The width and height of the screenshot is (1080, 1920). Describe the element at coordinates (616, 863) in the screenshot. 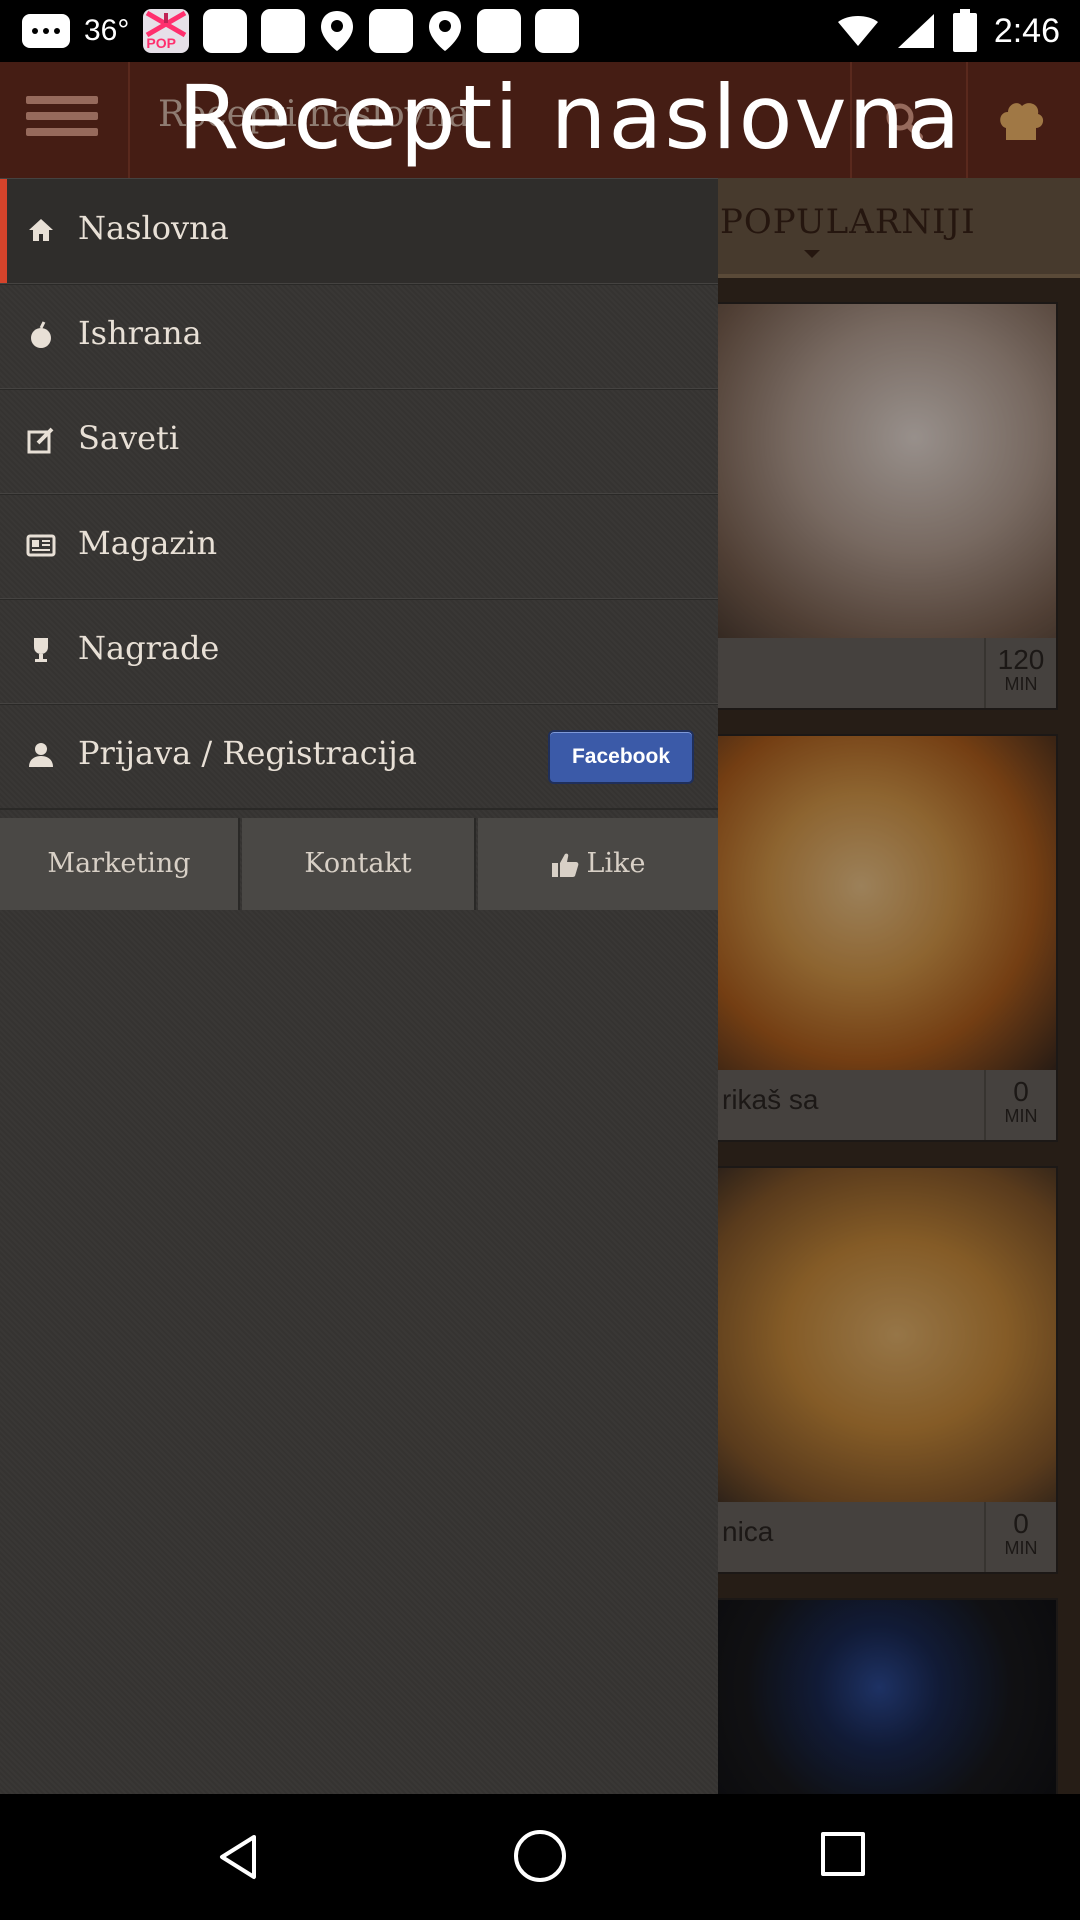

I see `like-label: Like` at that location.